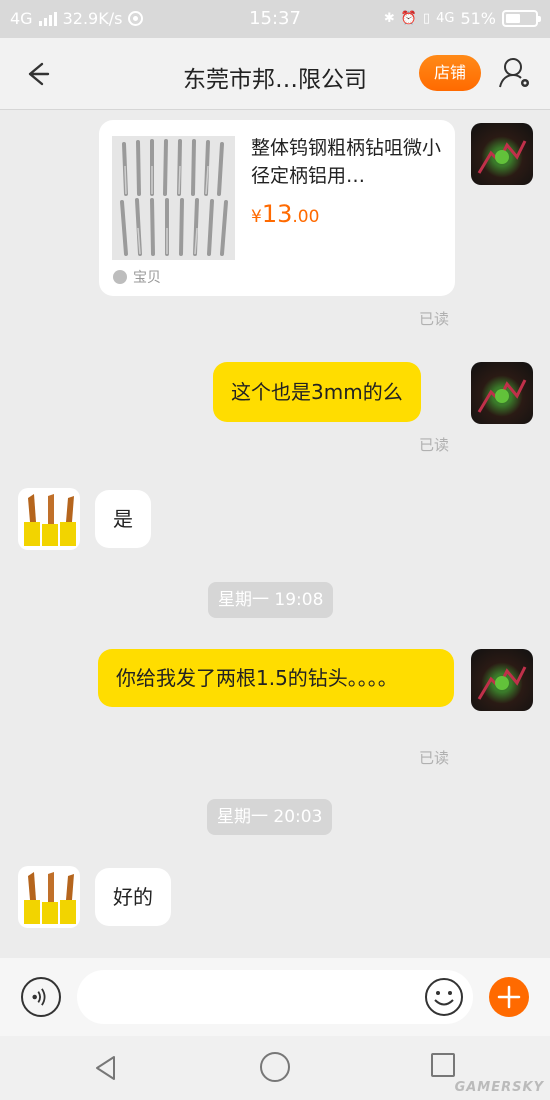 Image resolution: width=550 pixels, height=1100 pixels. Describe the element at coordinates (173, 198) in the screenshot. I see `product-image` at that location.